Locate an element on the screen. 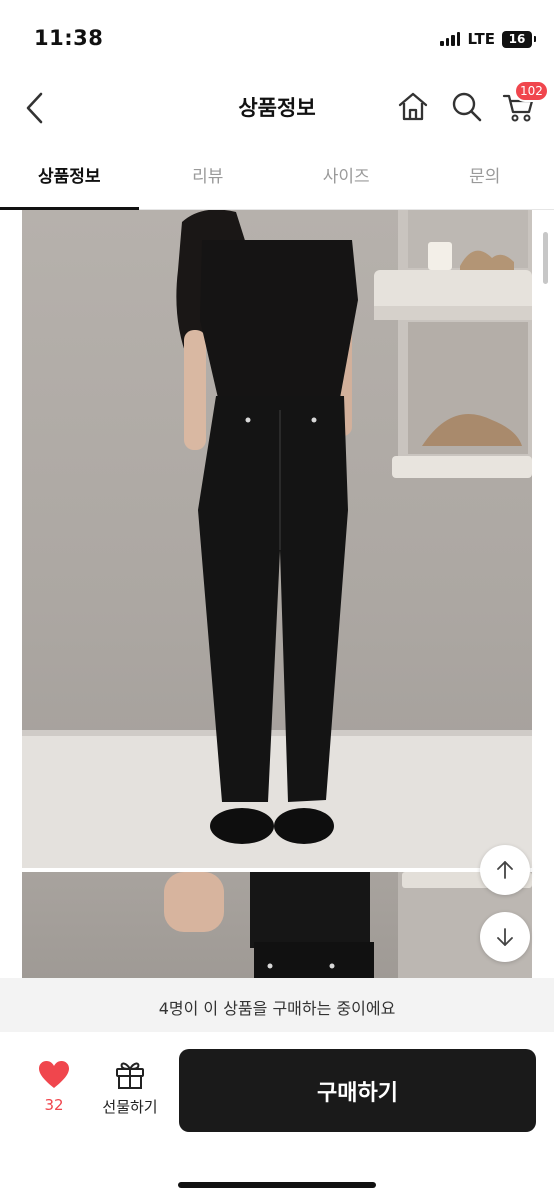  tab-reviews: 리뷰 is located at coordinates (208, 179).